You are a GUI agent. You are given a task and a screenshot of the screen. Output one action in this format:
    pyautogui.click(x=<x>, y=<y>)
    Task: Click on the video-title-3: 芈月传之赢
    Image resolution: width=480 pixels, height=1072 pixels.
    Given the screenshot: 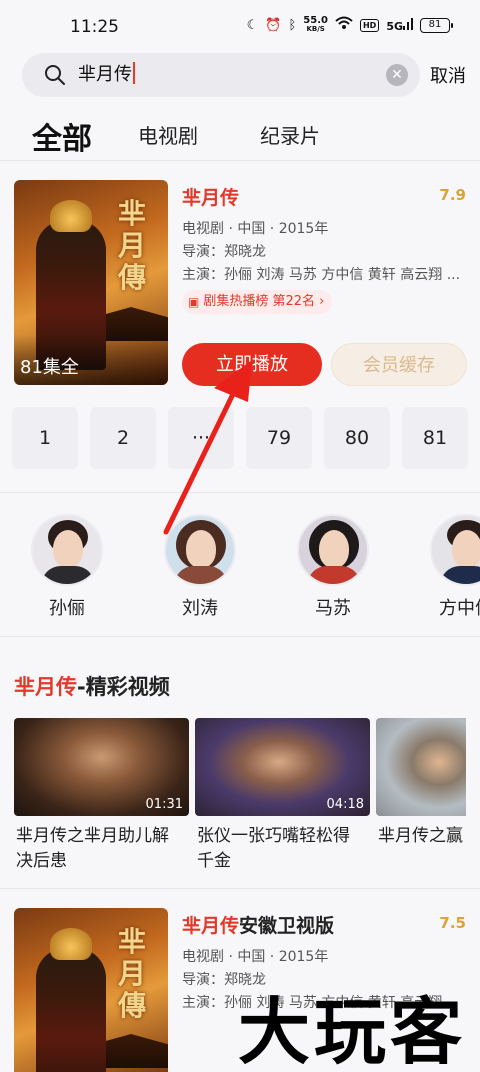 What is the action you would take?
    pyautogui.click(x=428, y=836)
    